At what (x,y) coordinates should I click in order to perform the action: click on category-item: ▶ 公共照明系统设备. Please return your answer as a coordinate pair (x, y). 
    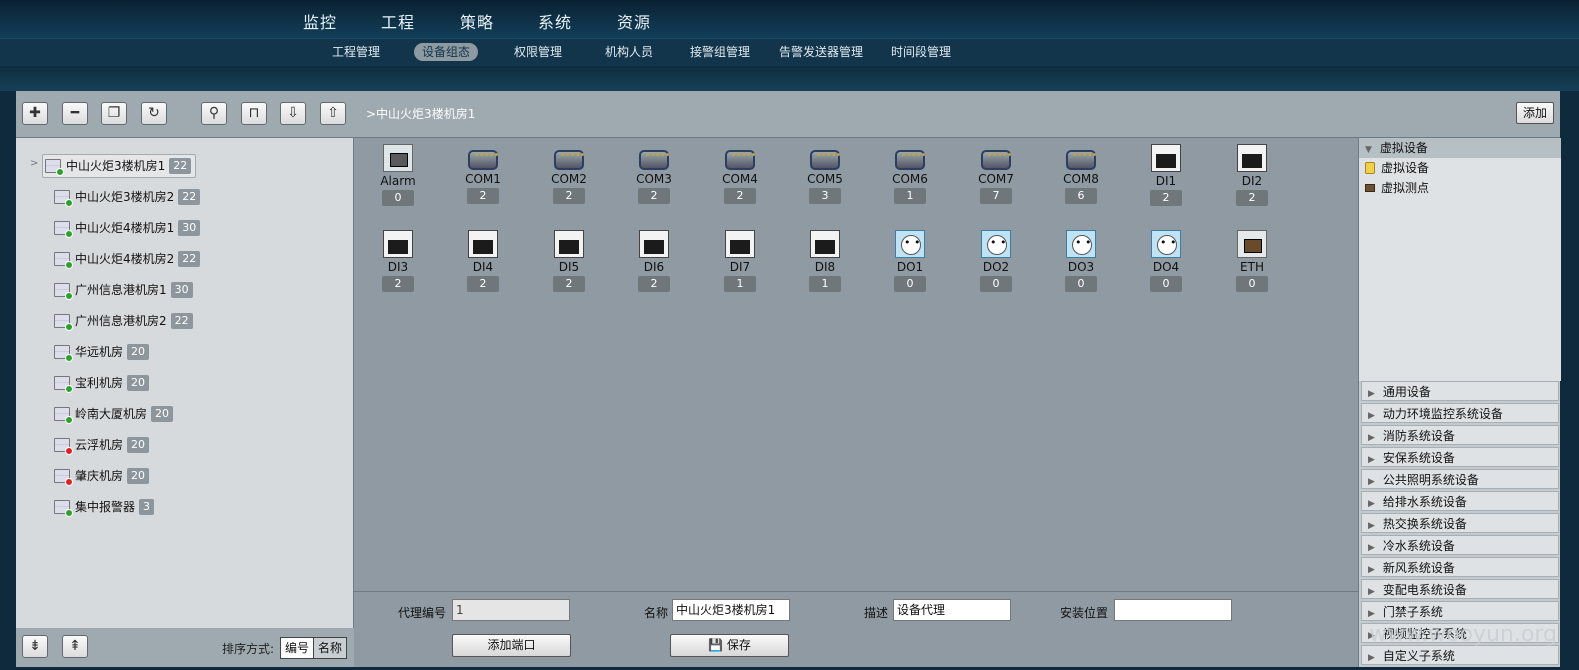
    Looking at the image, I should click on (1460, 479).